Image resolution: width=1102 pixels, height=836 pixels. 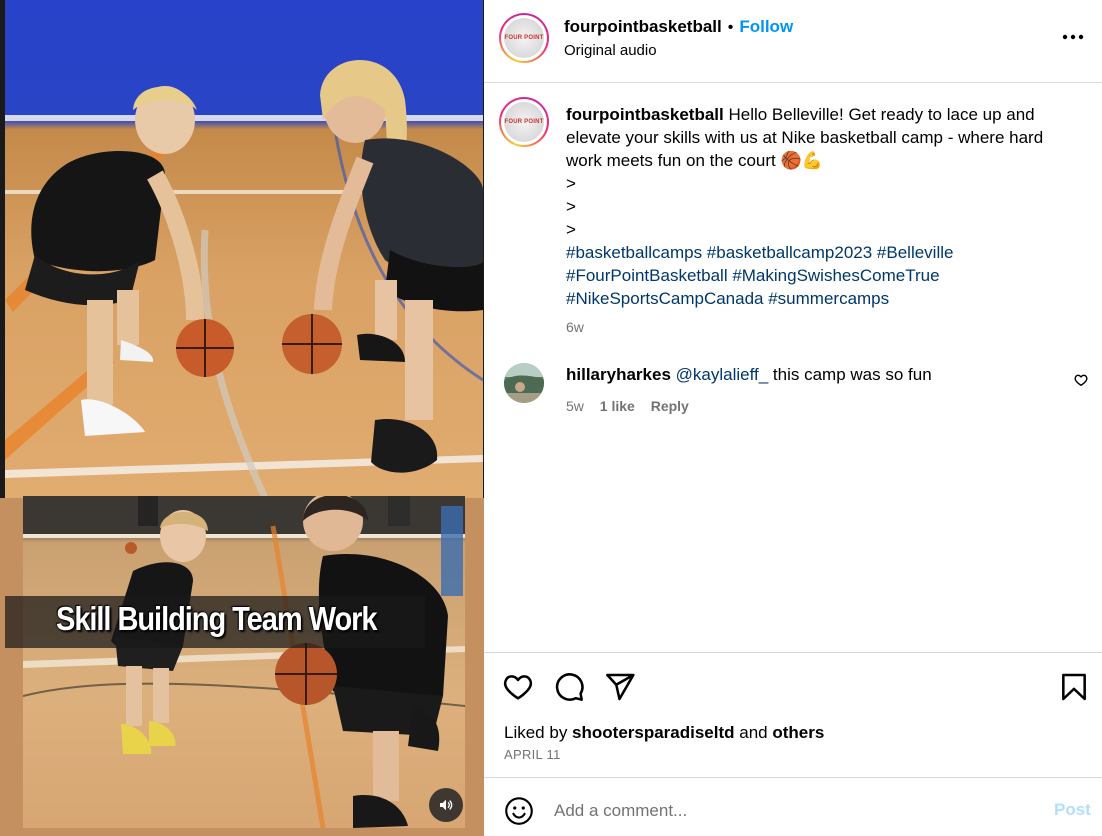 I want to click on video-overlay-caption: Skill Building Team Work, so click(x=217, y=618).